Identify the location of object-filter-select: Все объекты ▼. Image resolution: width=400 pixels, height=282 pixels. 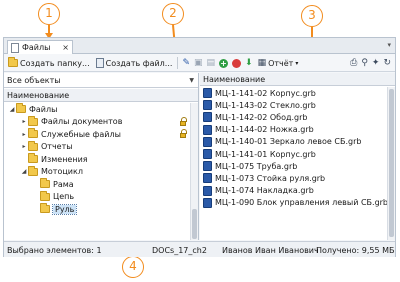
(101, 80).